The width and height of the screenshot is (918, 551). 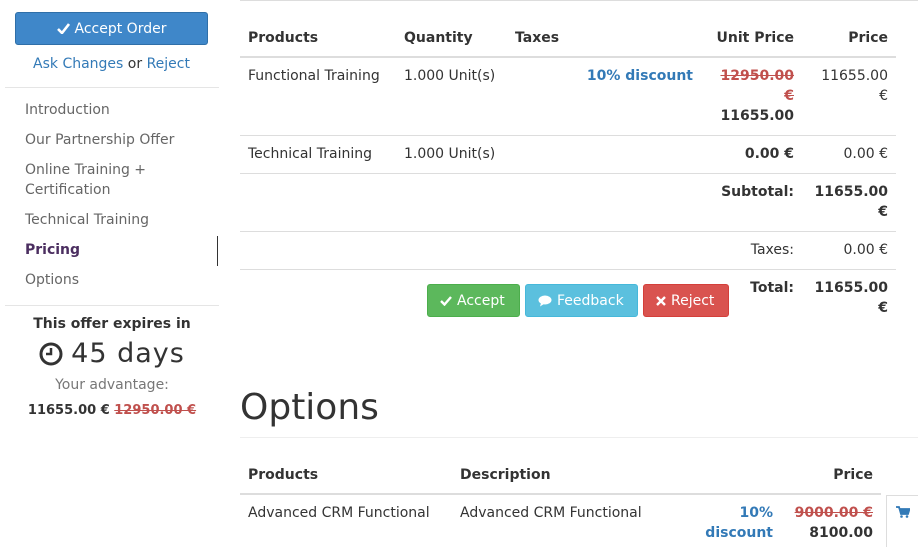 I want to click on accept-label: Accept, so click(x=481, y=300).